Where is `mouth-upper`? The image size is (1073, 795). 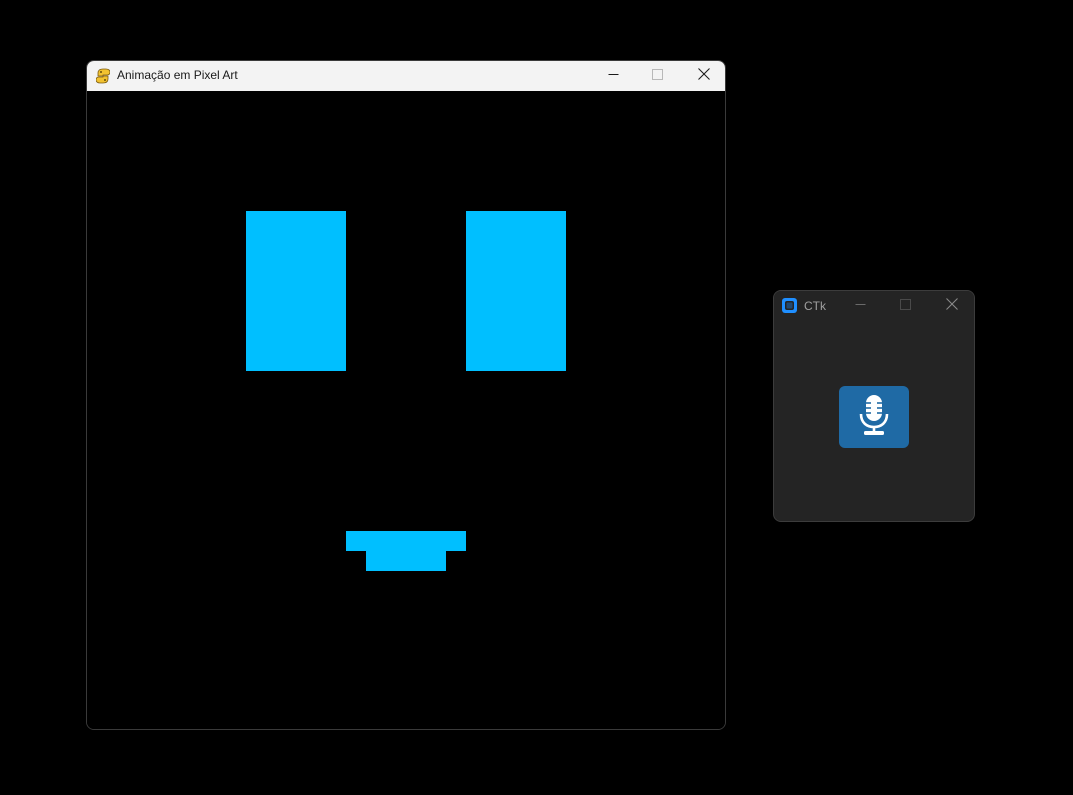 mouth-upper is located at coordinates (406, 541).